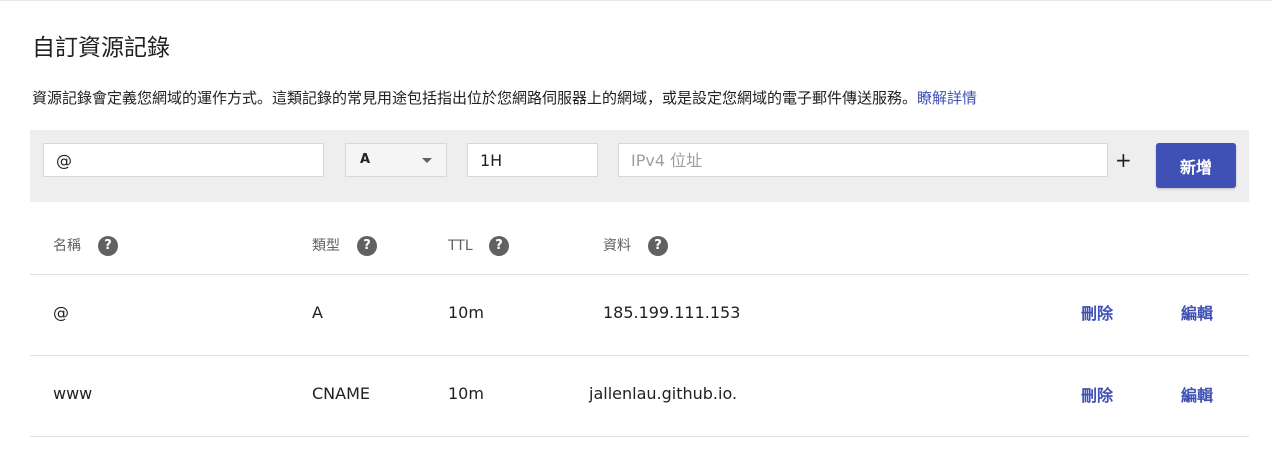  What do you see at coordinates (341, 393) in the screenshot?
I see `record-type: CNAME` at bounding box center [341, 393].